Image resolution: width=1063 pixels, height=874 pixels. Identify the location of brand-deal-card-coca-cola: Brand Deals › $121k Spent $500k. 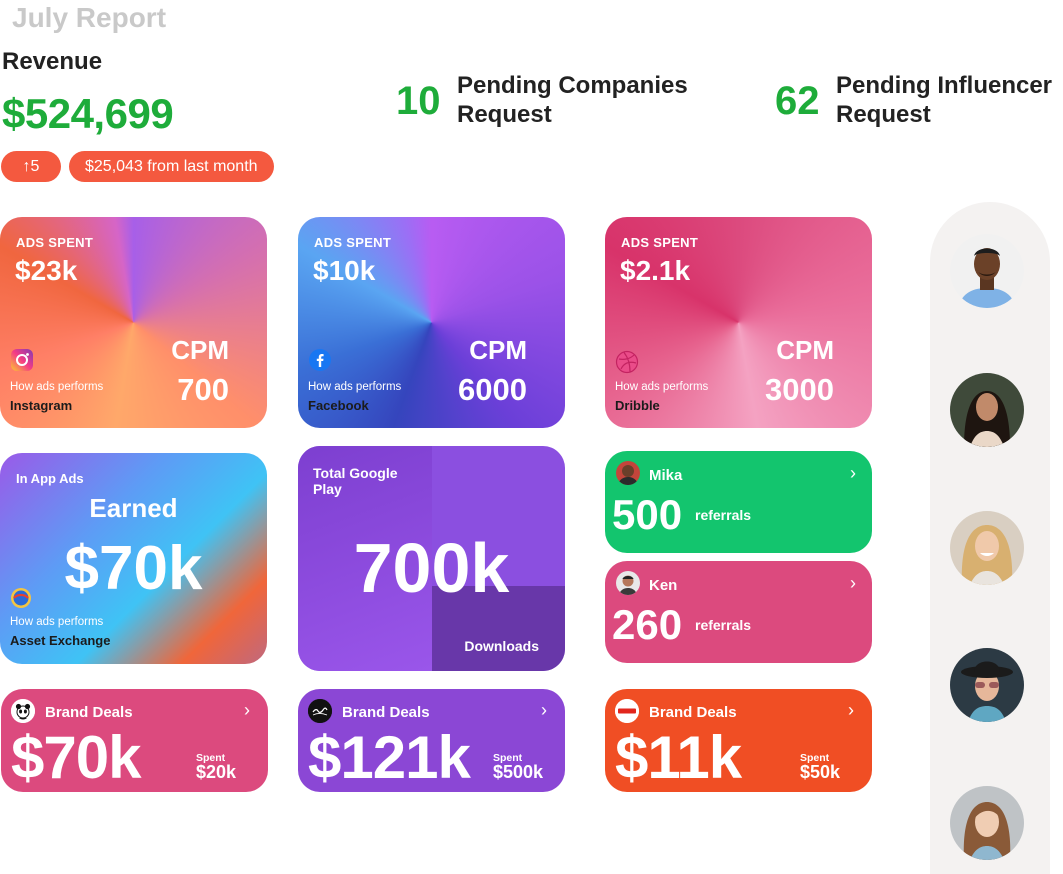
(431, 740).